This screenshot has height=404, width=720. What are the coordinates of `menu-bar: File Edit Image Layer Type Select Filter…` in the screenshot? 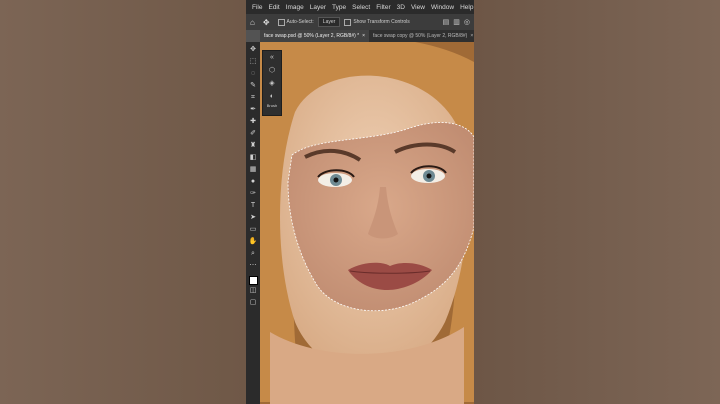 It's located at (360, 7).